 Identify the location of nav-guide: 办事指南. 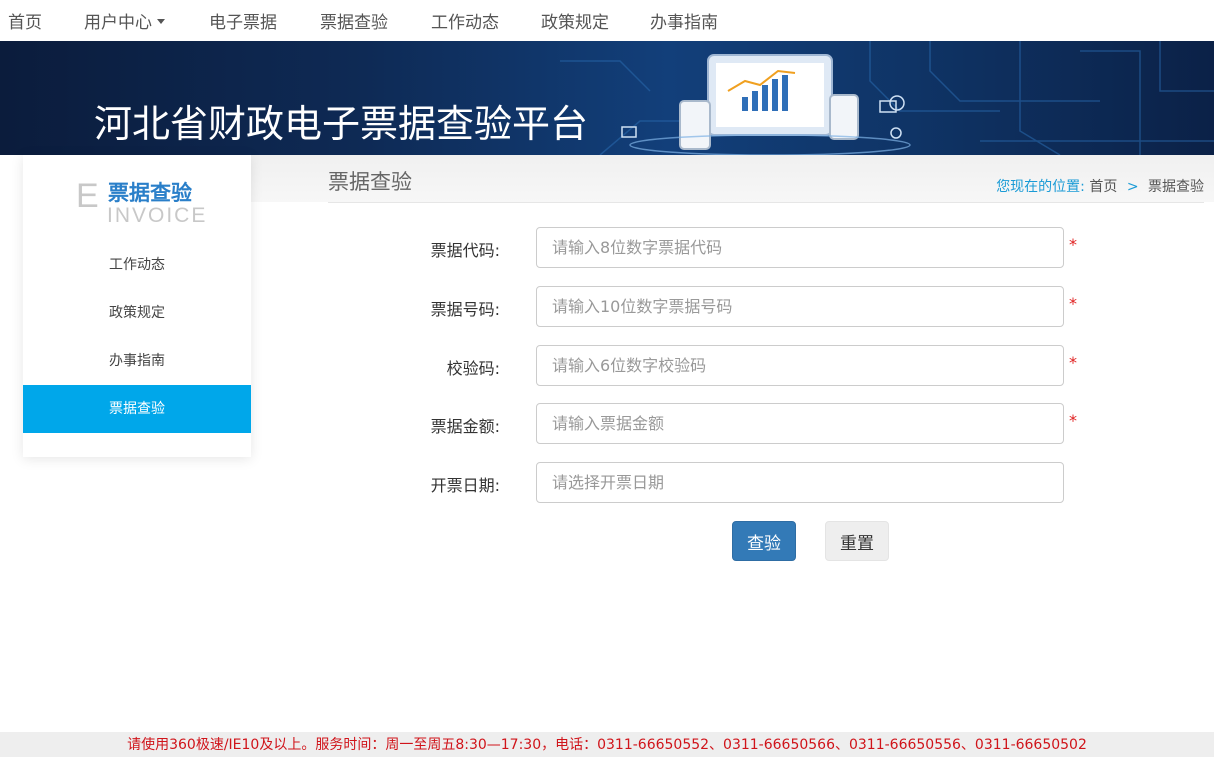
(684, 20).